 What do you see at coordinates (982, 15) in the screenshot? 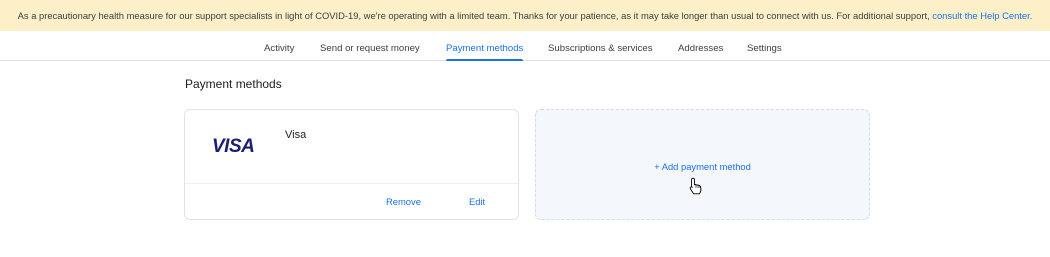
I see `help-center-link: consult the Help Center.` at bounding box center [982, 15].